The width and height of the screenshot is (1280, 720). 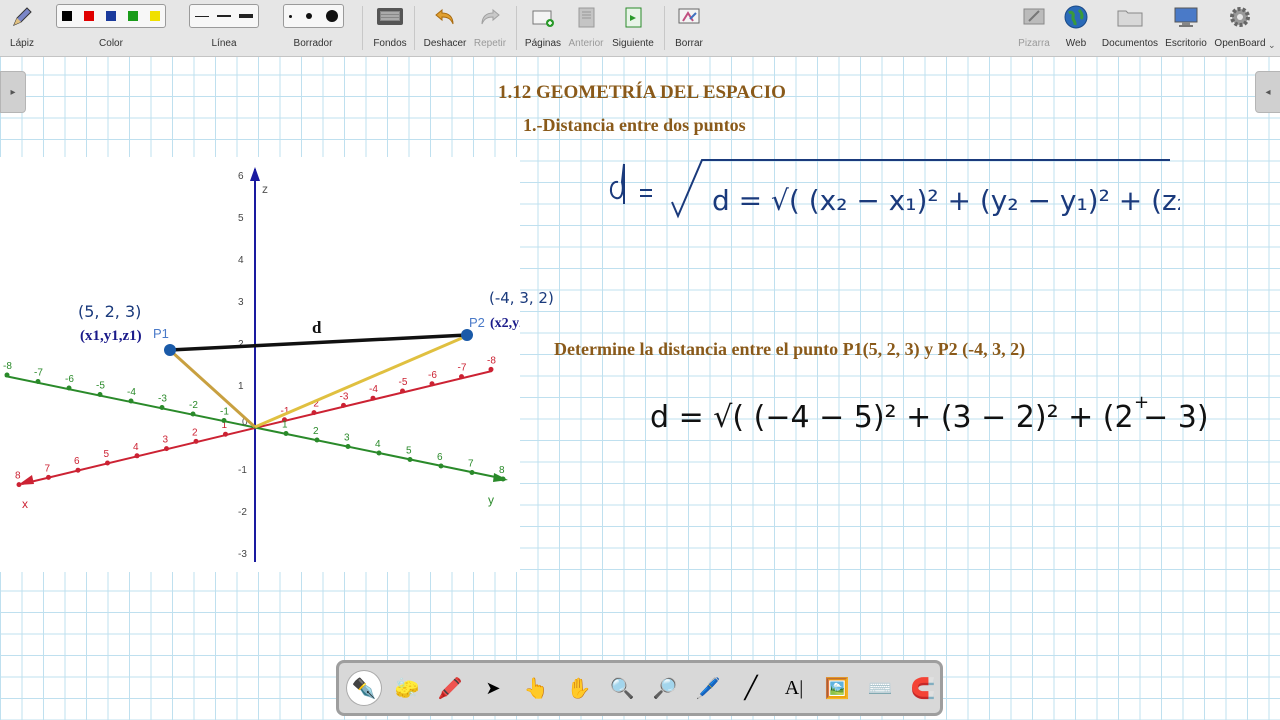 I want to click on zoom-out-button: 🔎, so click(x=665, y=688).